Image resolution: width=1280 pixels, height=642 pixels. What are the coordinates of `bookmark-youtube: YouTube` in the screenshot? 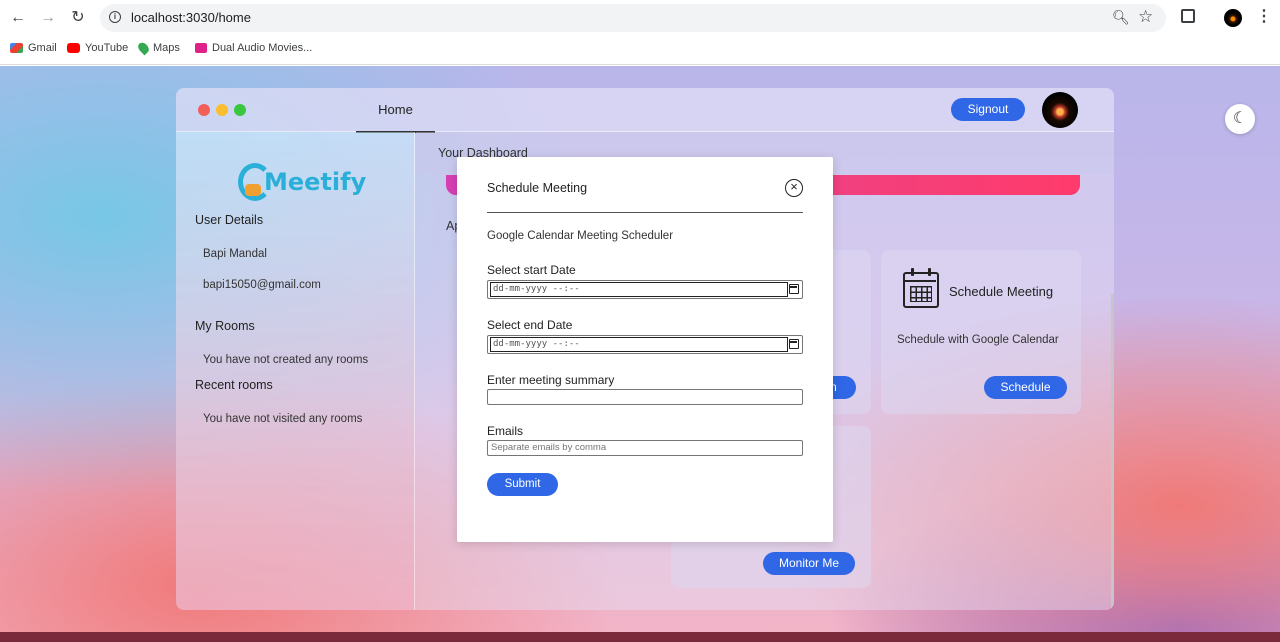 It's located at (97, 48).